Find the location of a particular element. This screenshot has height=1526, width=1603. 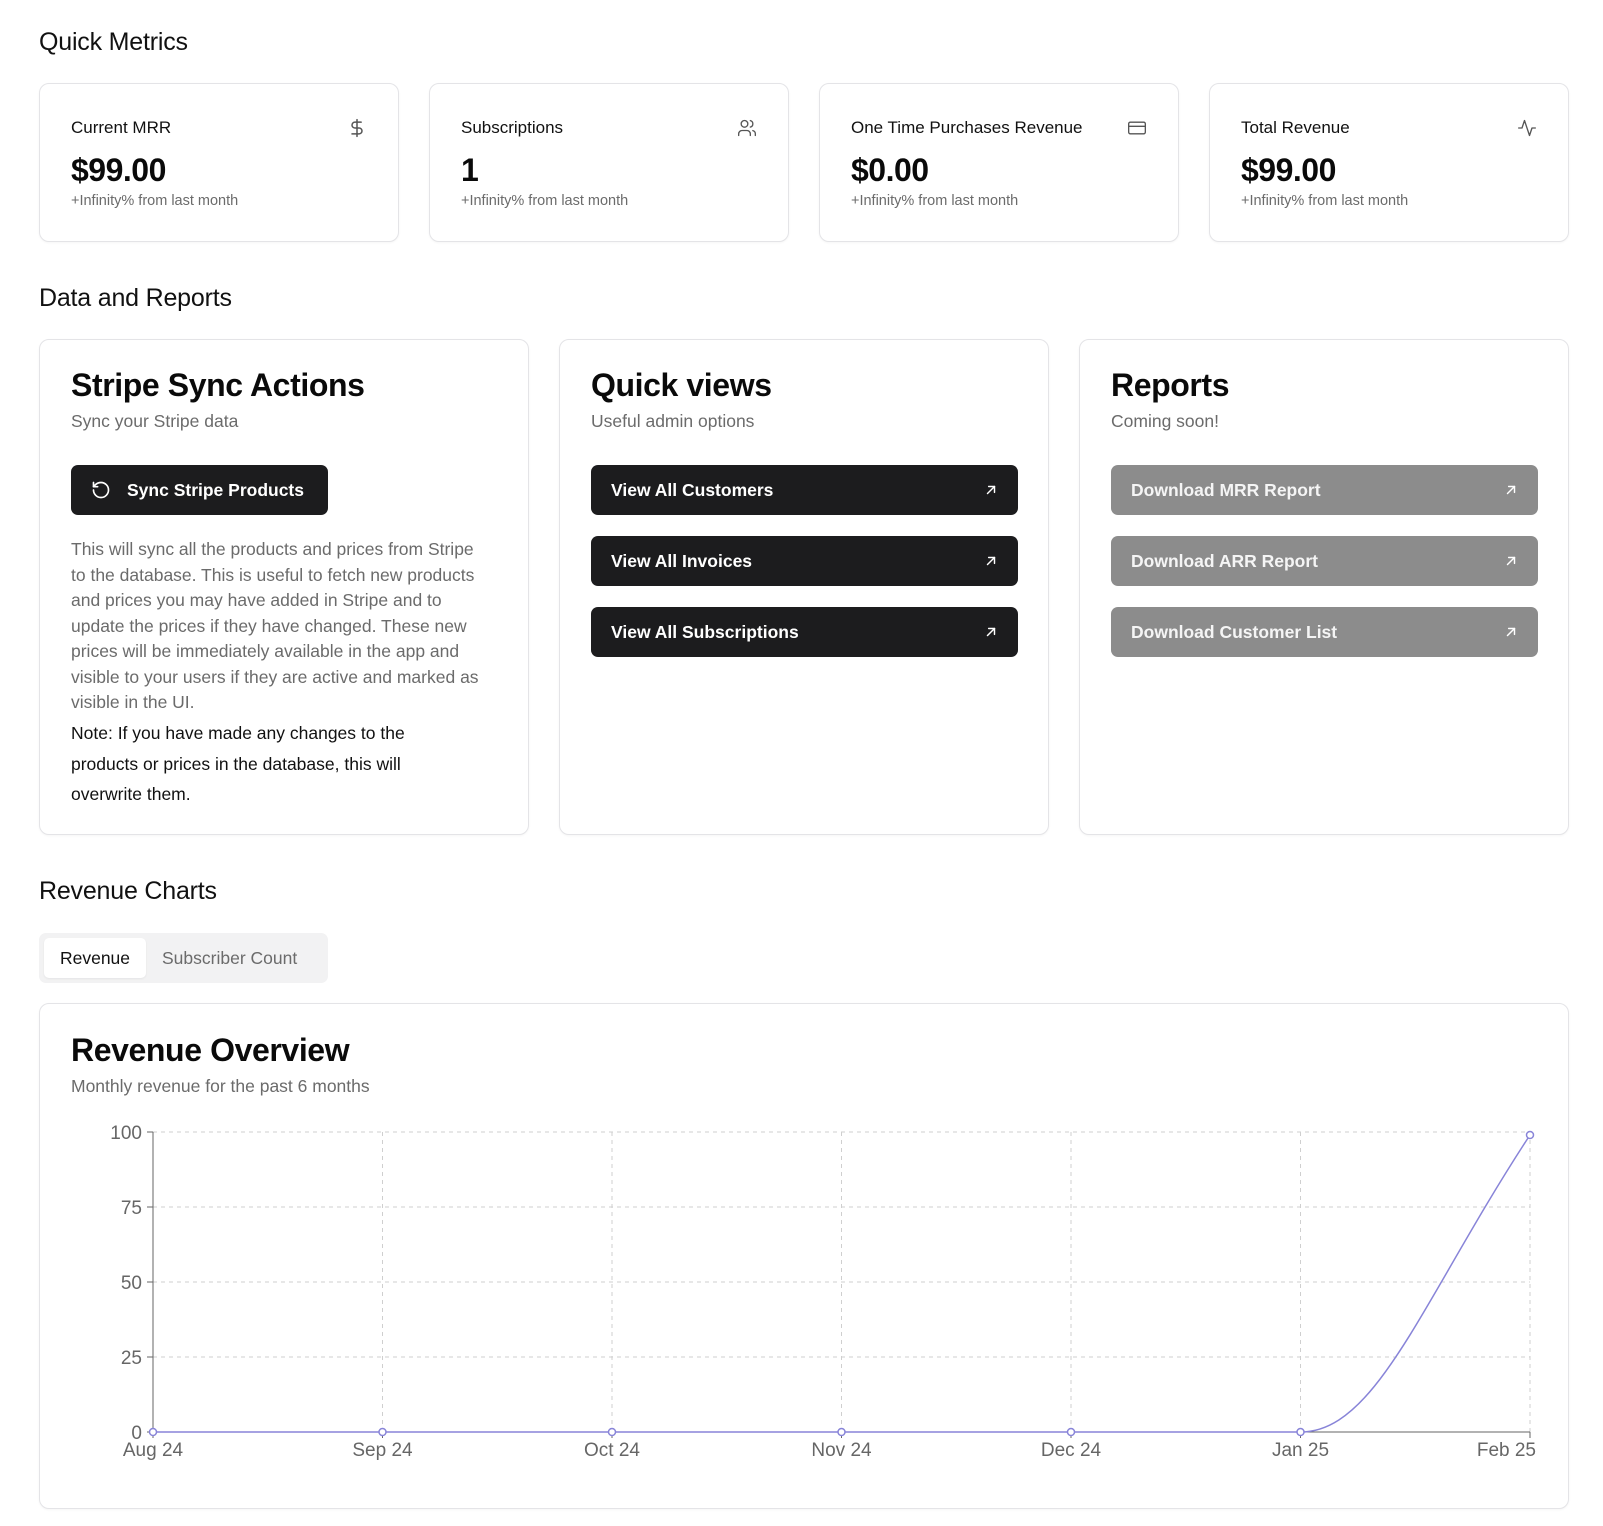

card-title: Reports is located at coordinates (1170, 385).